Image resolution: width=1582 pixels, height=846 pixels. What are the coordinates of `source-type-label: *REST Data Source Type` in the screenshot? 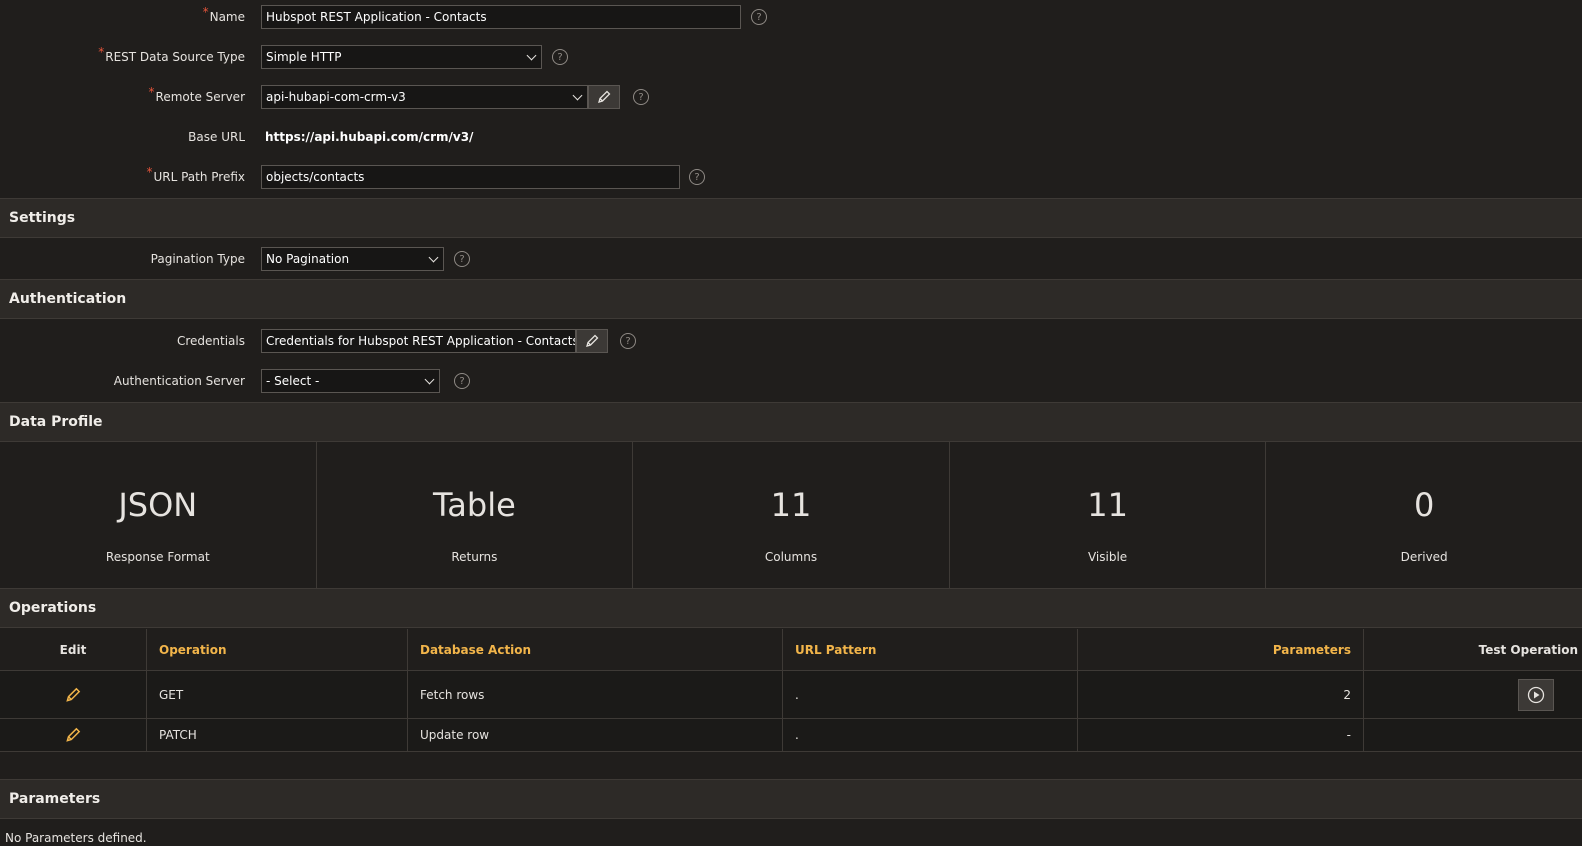 It's located at (171, 54).